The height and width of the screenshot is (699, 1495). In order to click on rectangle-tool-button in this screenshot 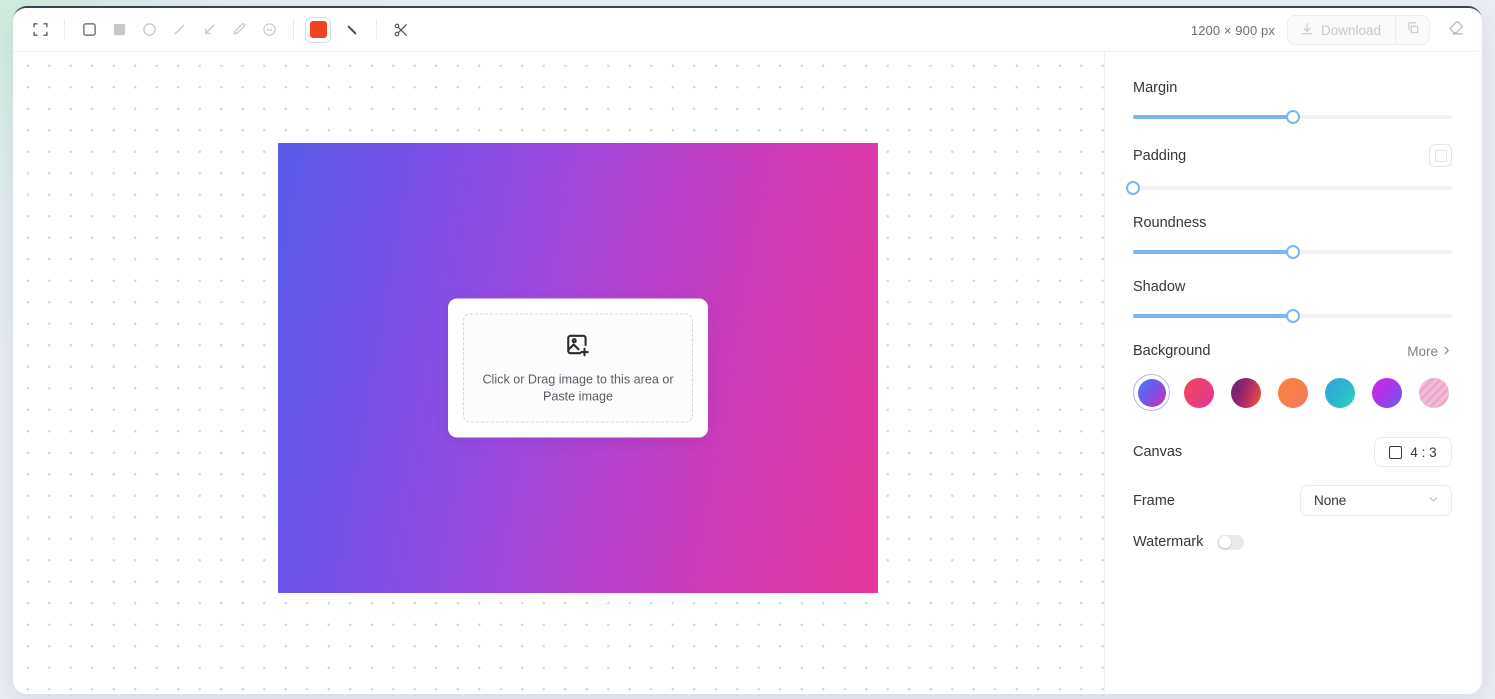, I will do `click(89, 30)`.